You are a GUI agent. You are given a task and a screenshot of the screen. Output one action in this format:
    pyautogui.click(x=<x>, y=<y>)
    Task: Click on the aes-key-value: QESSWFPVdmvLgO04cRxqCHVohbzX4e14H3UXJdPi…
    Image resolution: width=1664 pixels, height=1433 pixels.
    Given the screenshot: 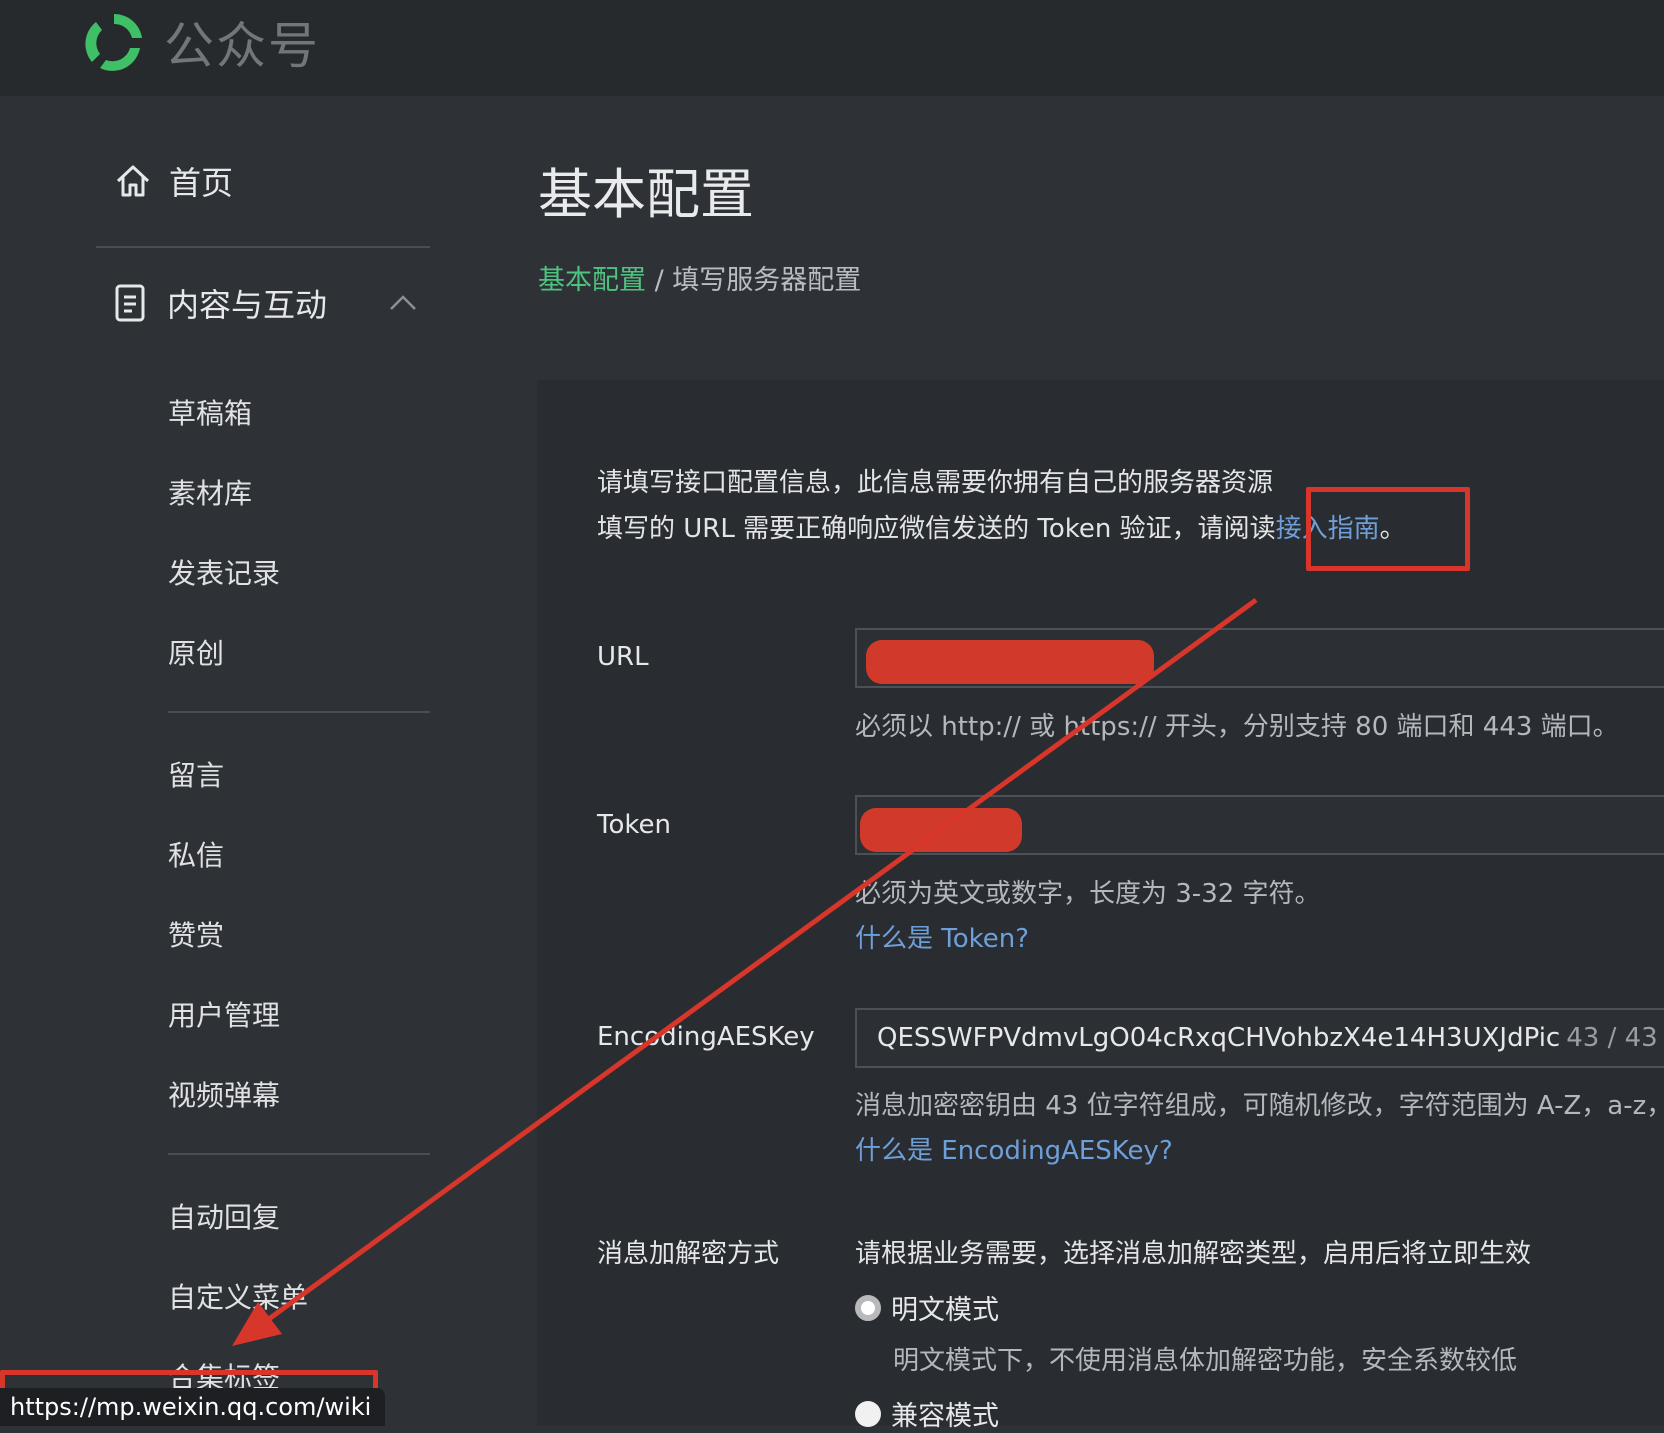 What is the action you would take?
    pyautogui.click(x=1219, y=1038)
    